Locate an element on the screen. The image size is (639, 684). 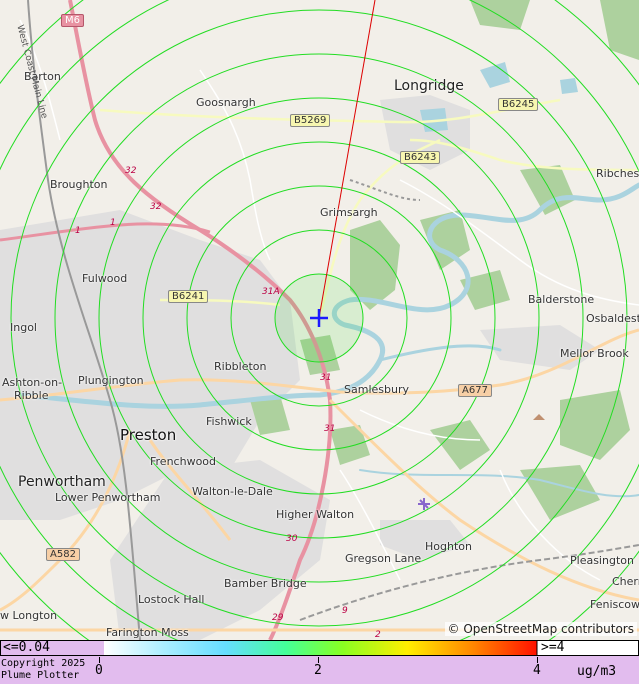
road-label: B5269 is located at coordinates (310, 120).